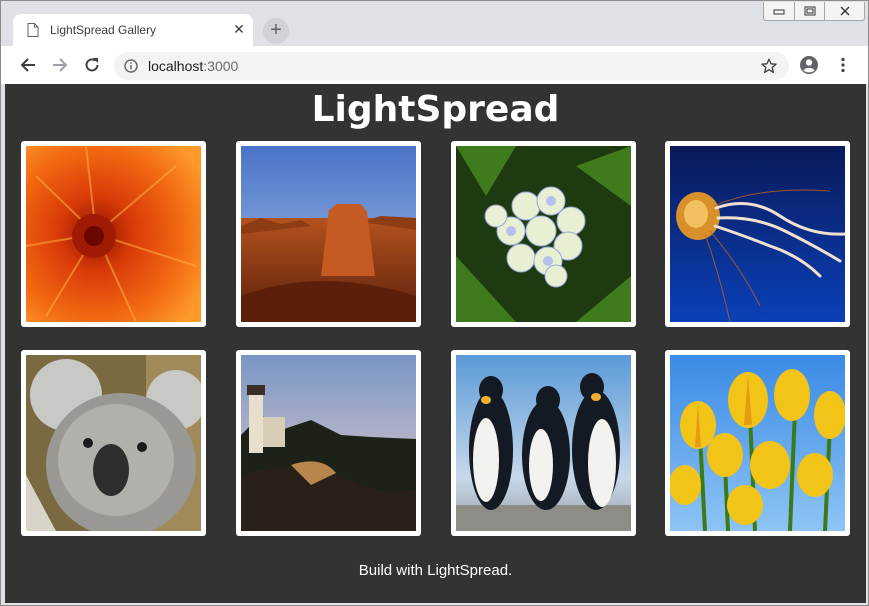 This screenshot has height=606, width=869. What do you see at coordinates (276, 31) in the screenshot?
I see `plus-icon: +` at bounding box center [276, 31].